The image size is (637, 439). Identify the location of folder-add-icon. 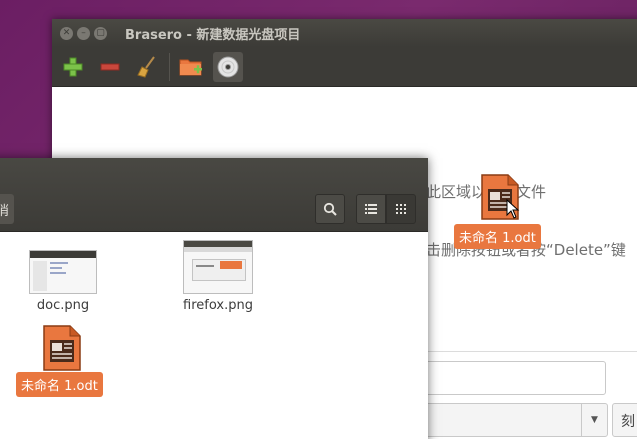
(190, 67).